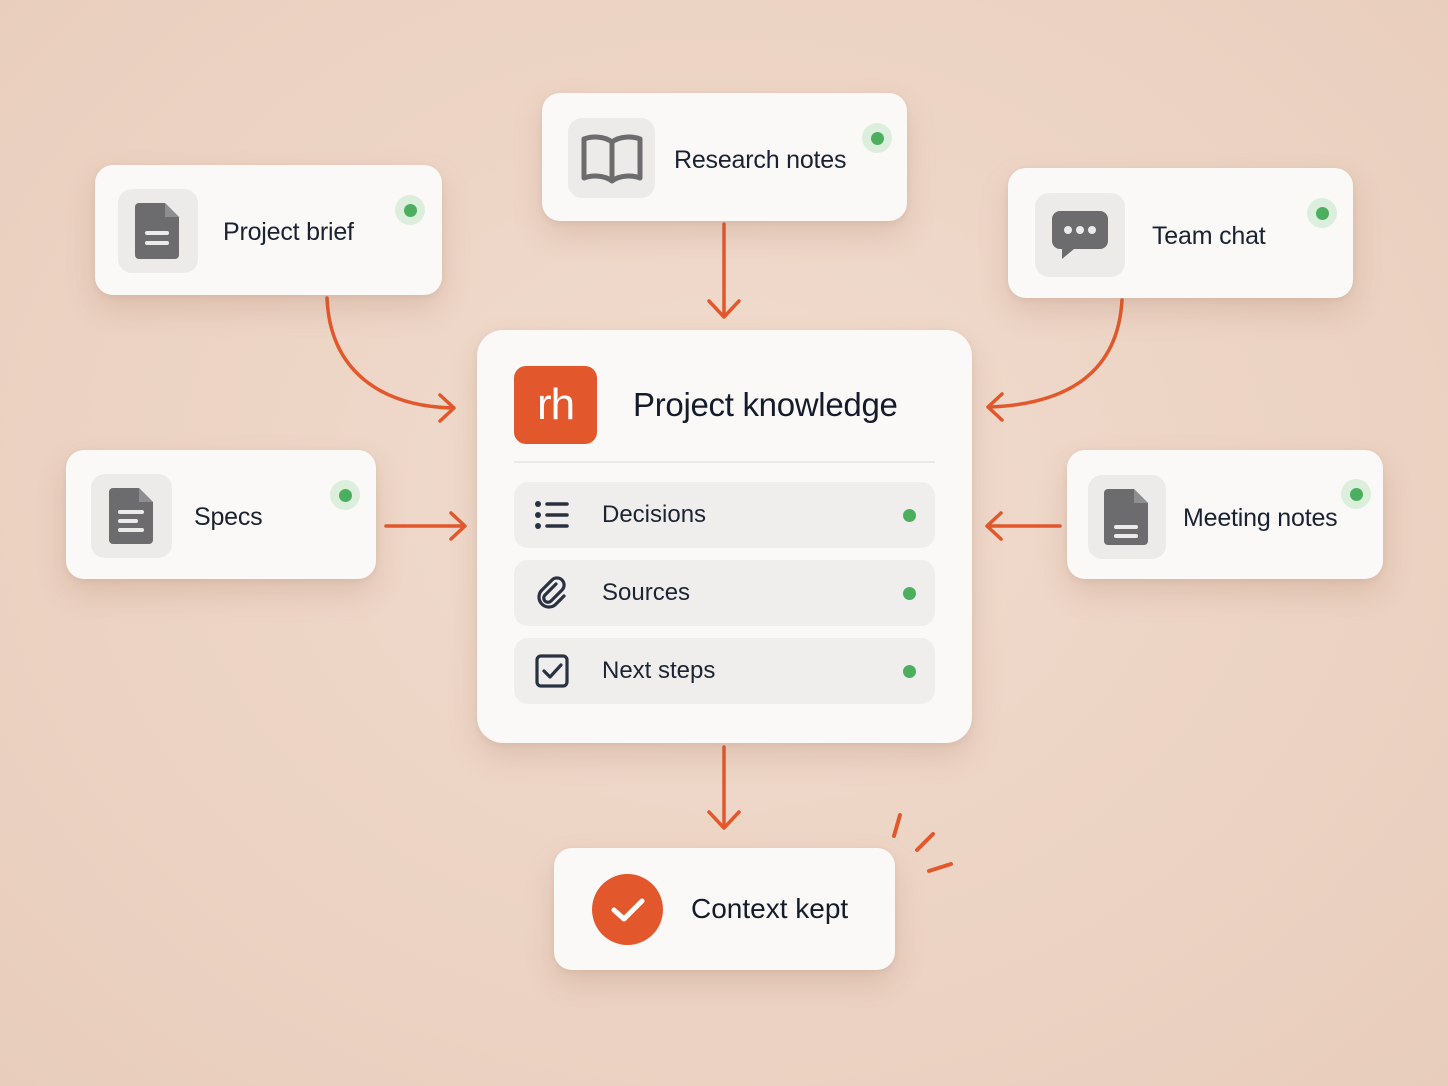 The height and width of the screenshot is (1086, 1448). I want to click on hub-row-sources: Sources, so click(724, 593).